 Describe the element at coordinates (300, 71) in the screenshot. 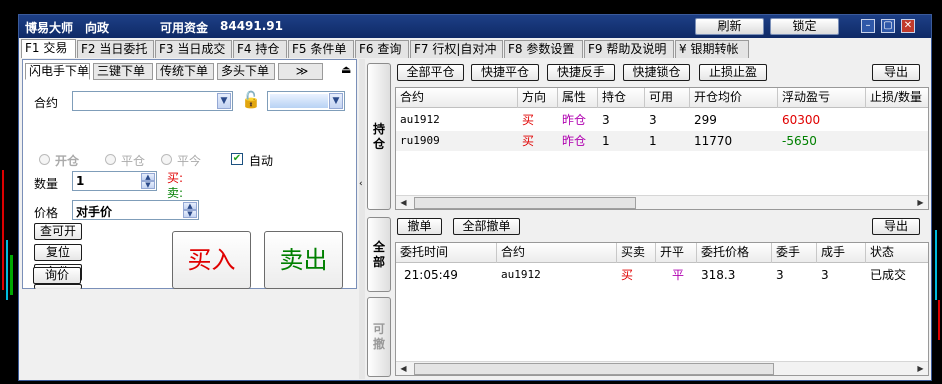

I see `tab-more-chevron-icon: ≫` at that location.